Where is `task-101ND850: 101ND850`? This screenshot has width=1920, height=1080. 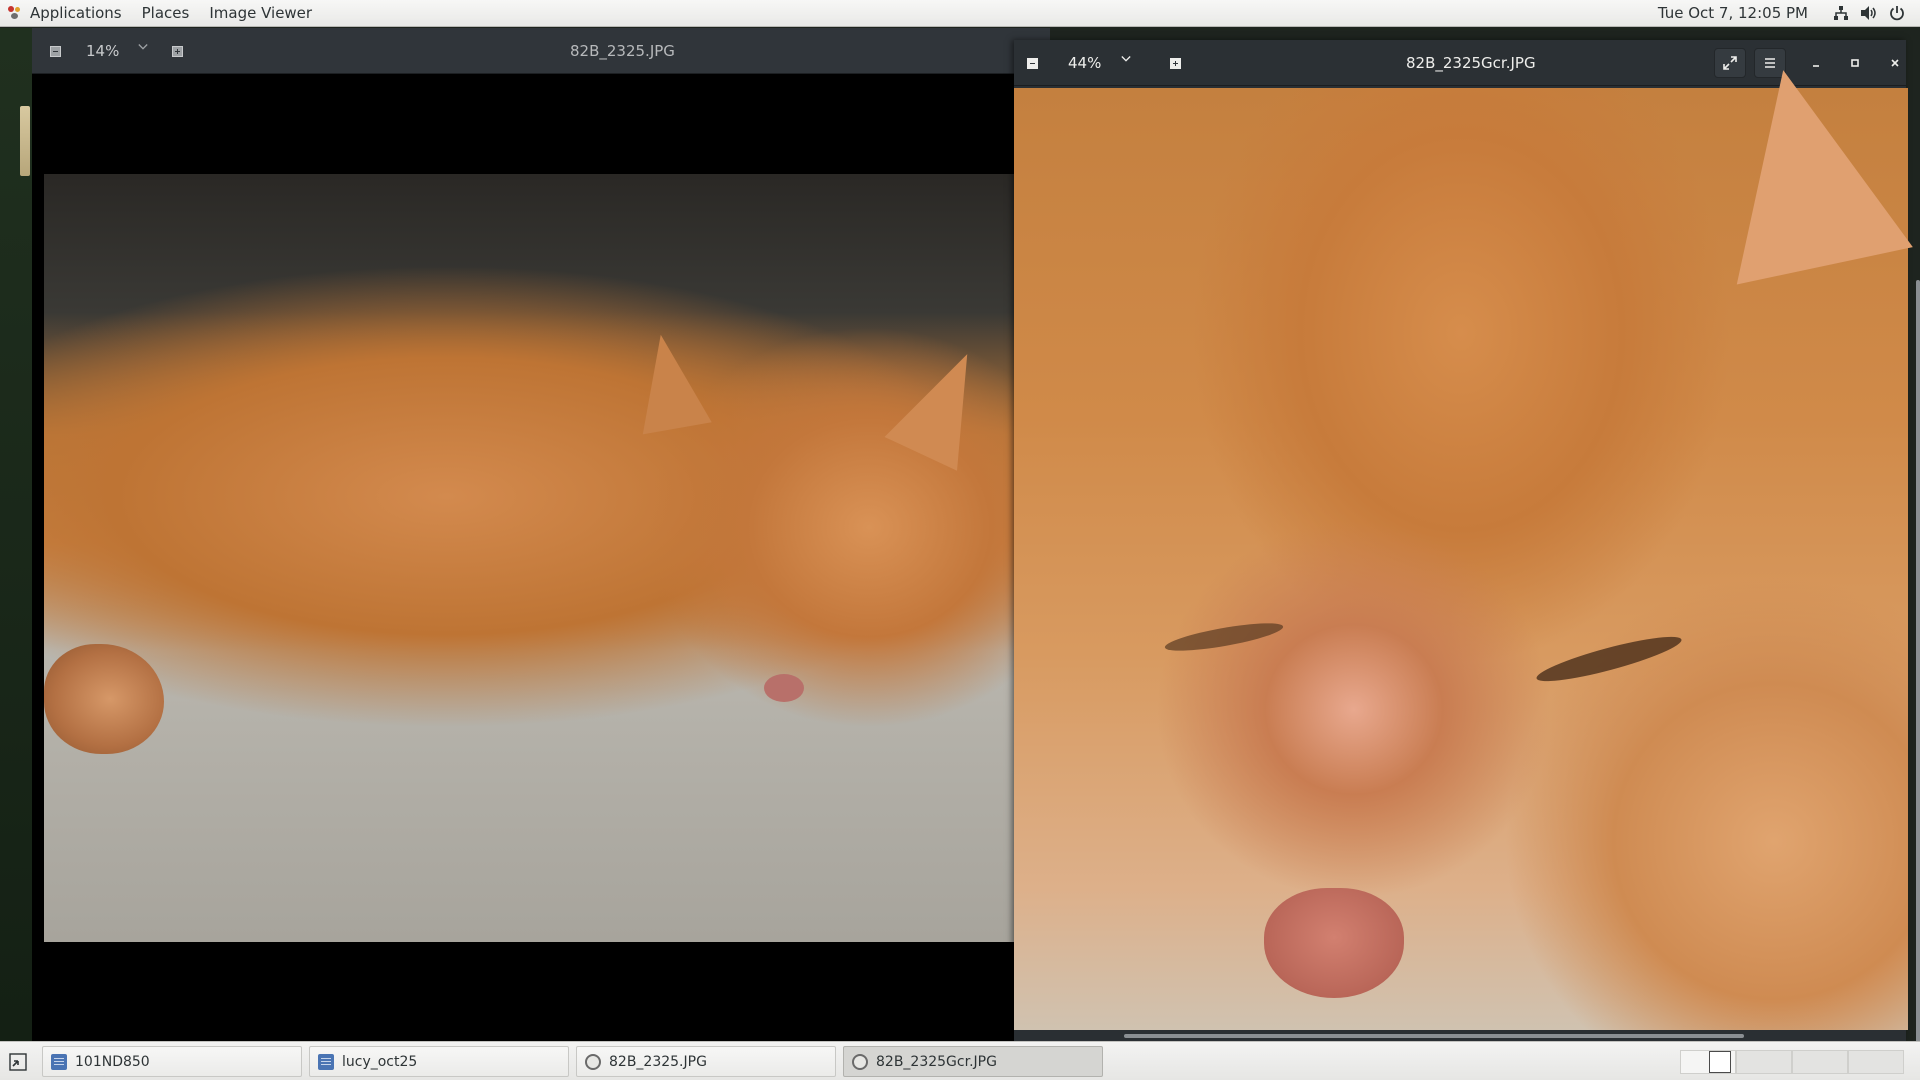
task-101ND850: 101ND850 is located at coordinates (172, 1061).